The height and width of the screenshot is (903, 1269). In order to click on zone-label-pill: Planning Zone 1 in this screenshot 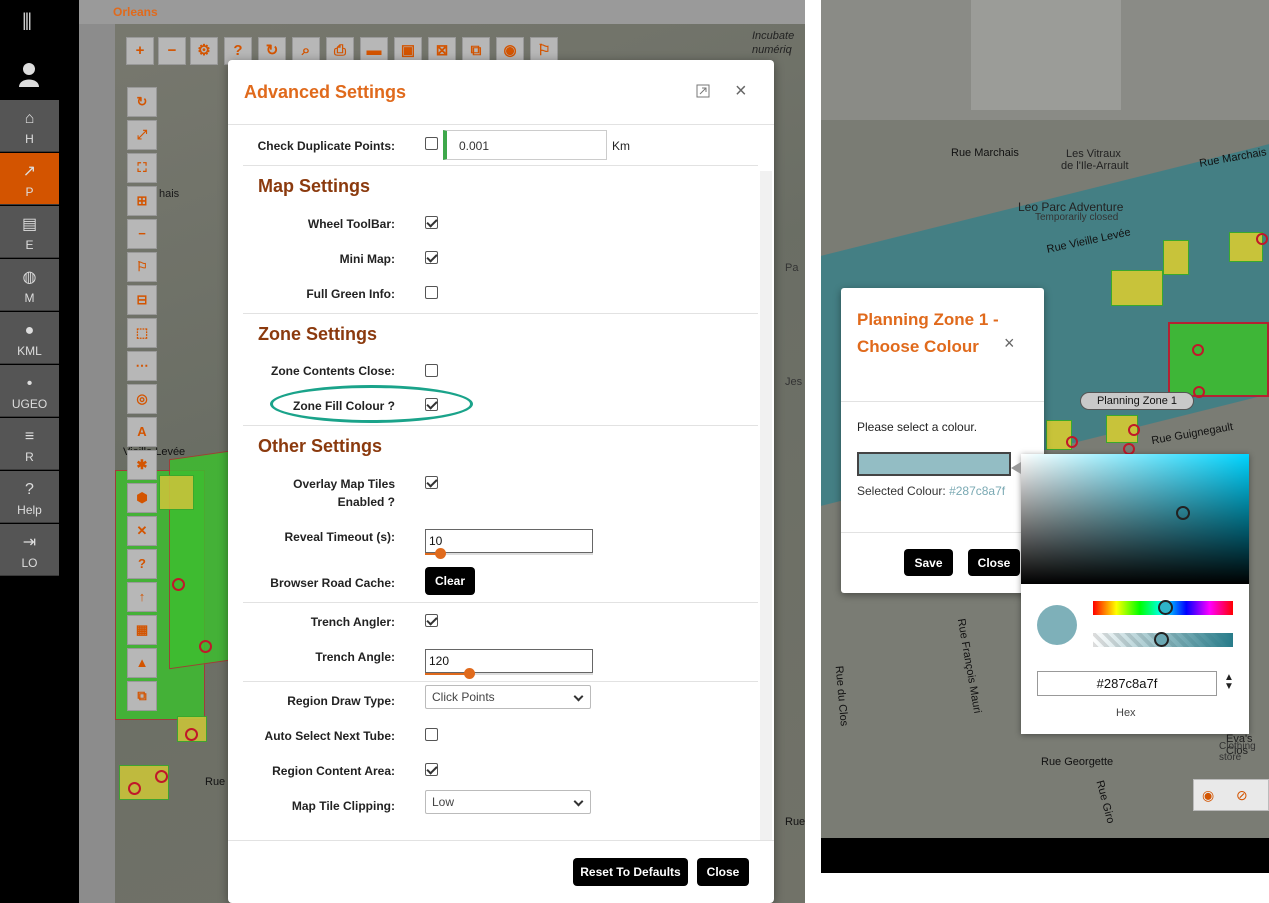, I will do `click(1137, 401)`.